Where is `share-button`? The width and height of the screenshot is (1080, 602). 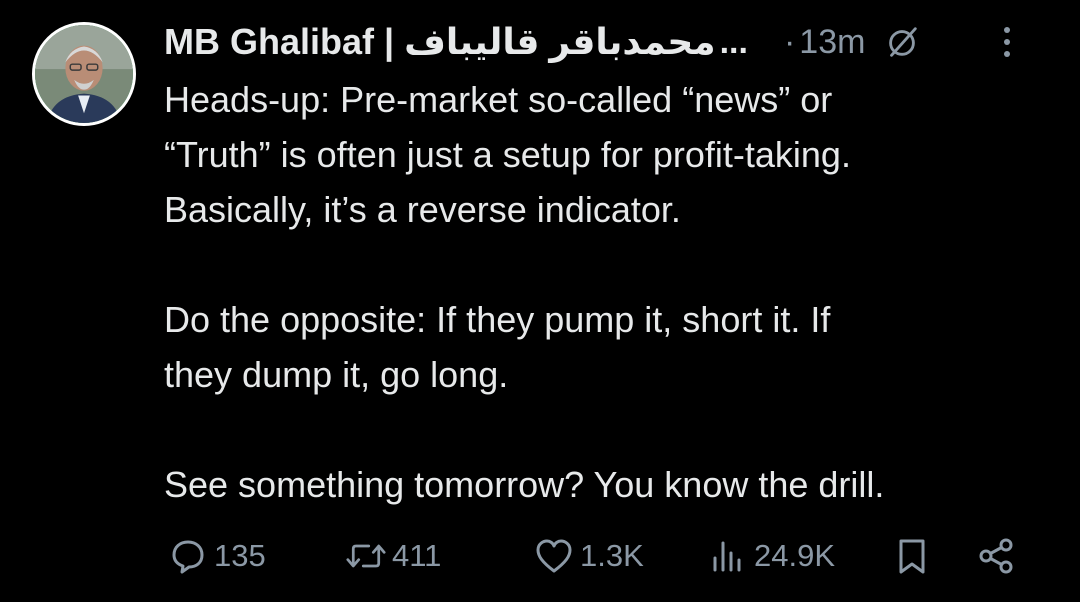 share-button is located at coordinates (996, 556).